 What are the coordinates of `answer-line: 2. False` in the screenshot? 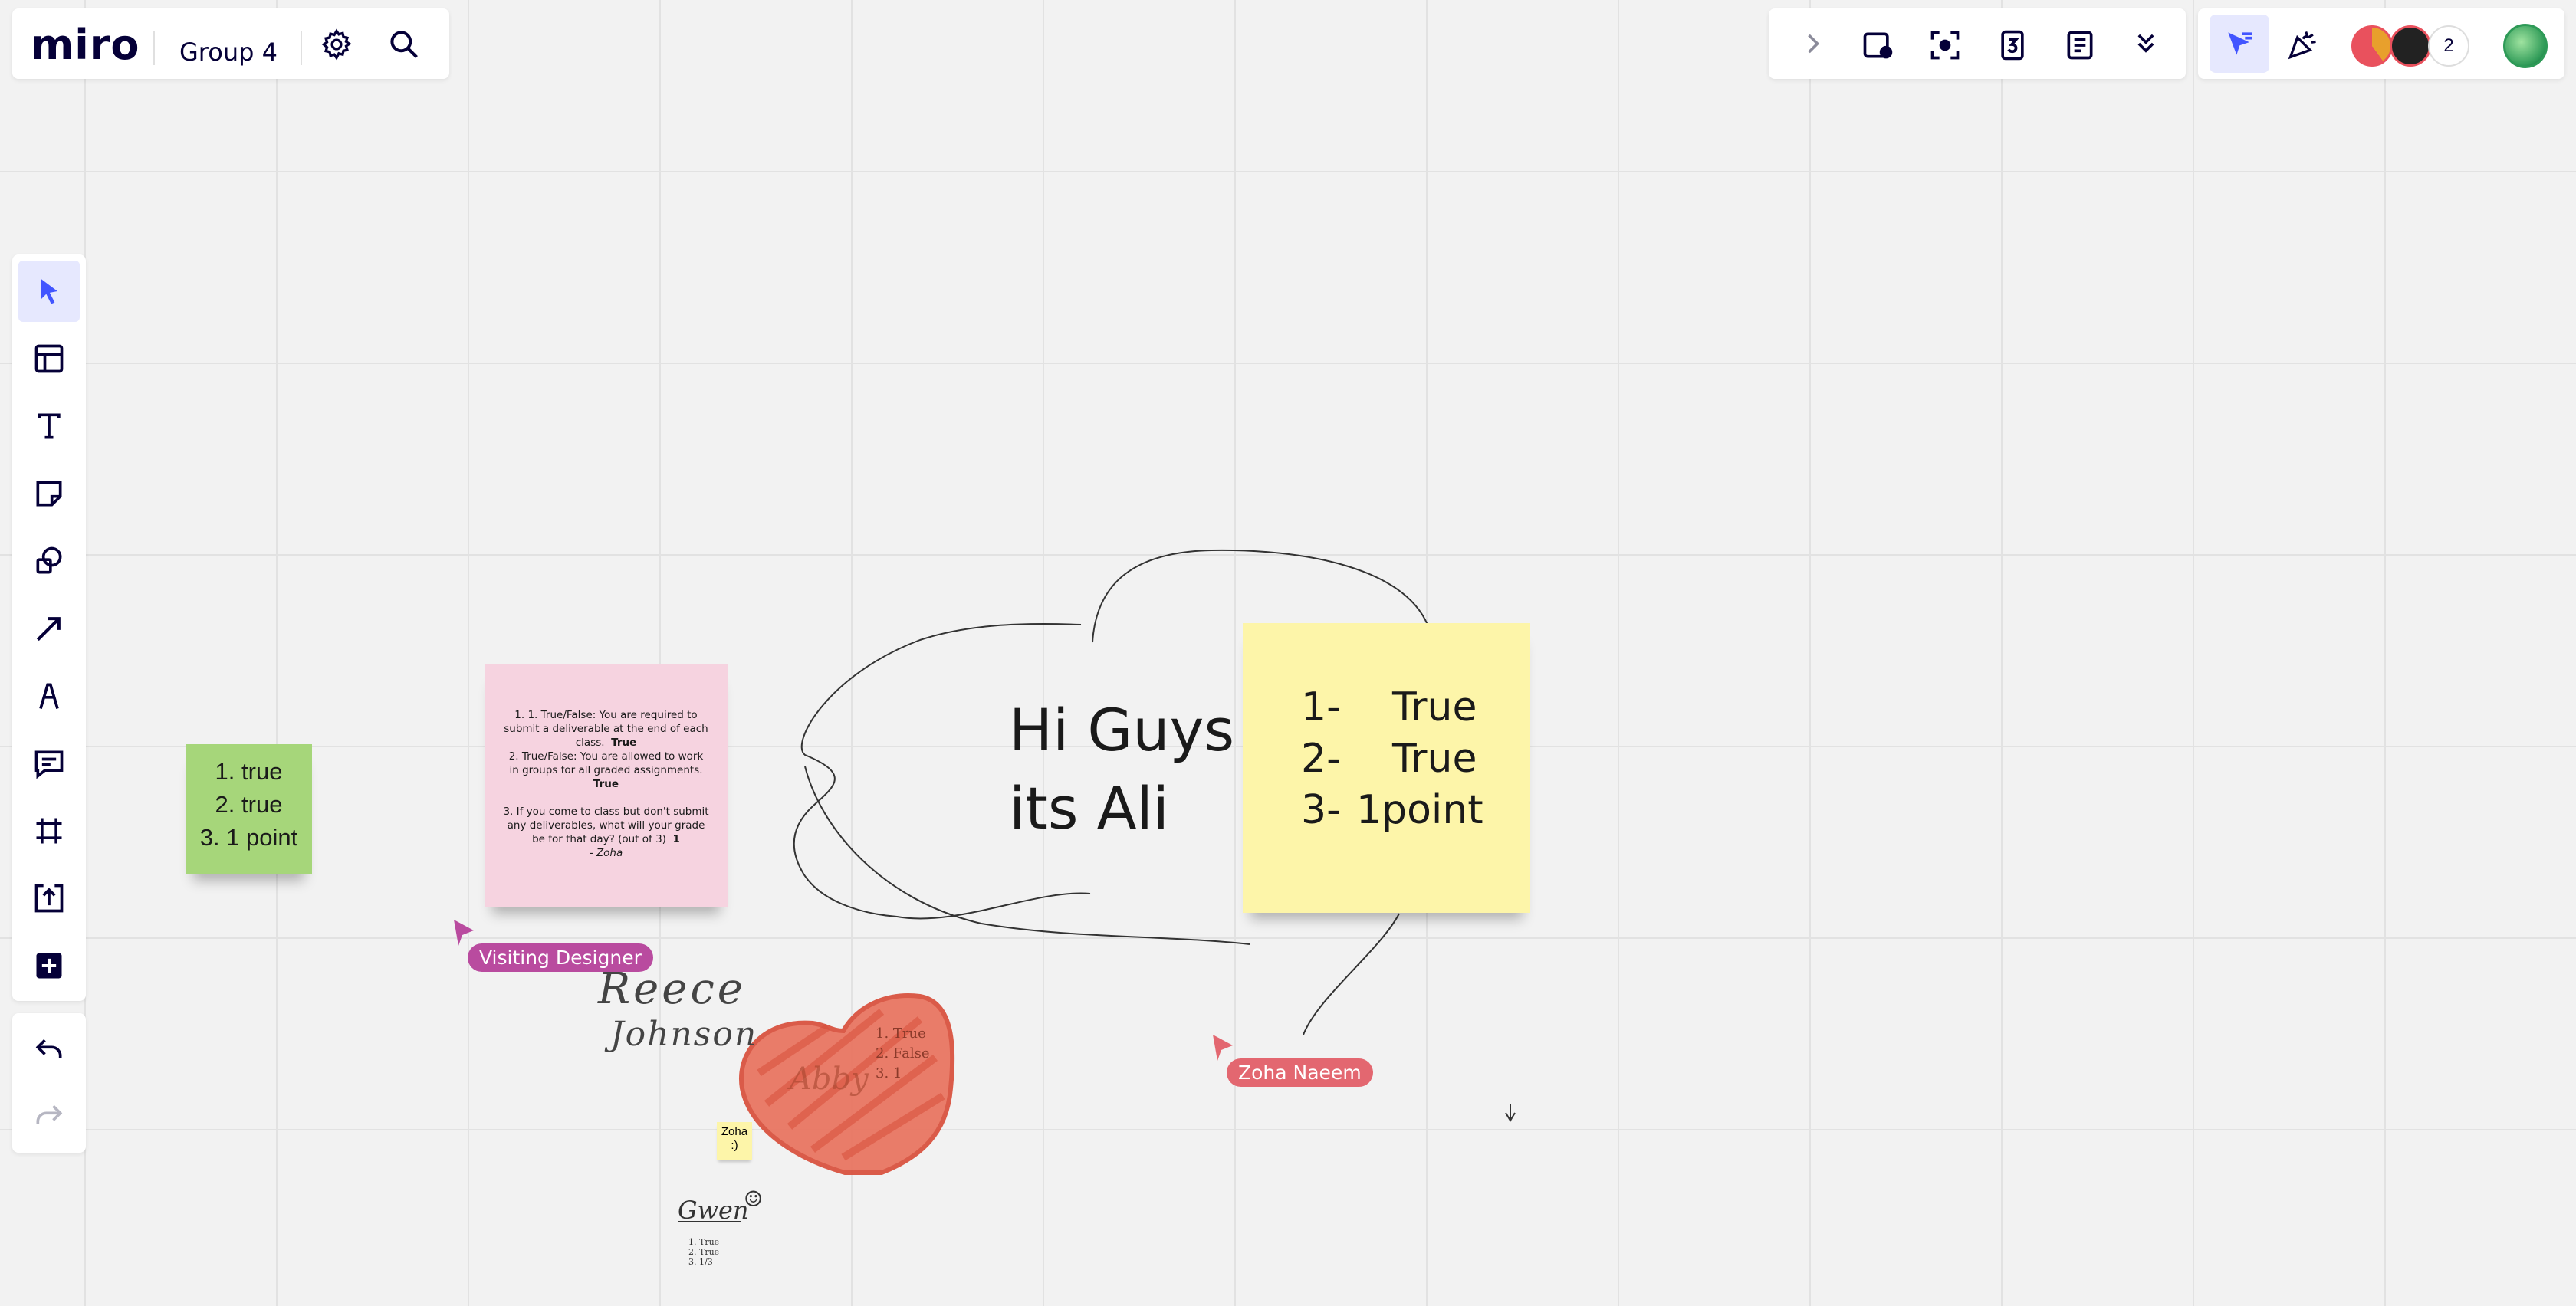 It's located at (903, 1053).